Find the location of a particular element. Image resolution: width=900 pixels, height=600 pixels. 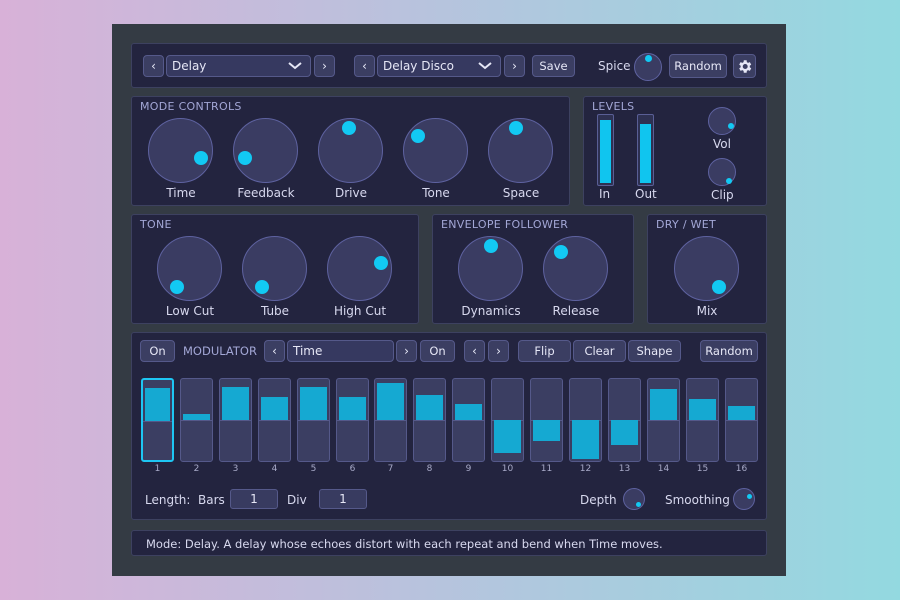

preset-next-button: › is located at coordinates (514, 66).